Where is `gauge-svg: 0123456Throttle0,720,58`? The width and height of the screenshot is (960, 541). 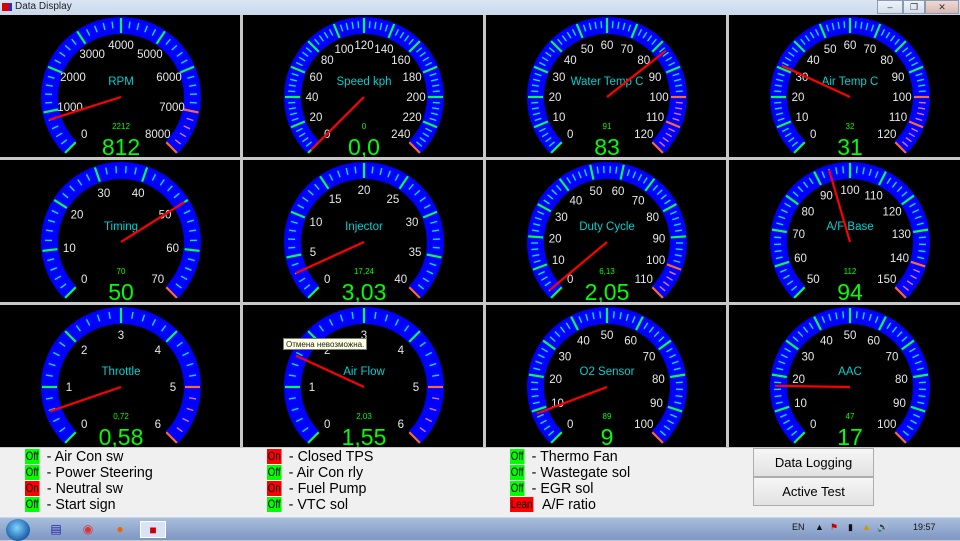 gauge-svg: 0123456Throttle0,720,58 is located at coordinates (120, 376).